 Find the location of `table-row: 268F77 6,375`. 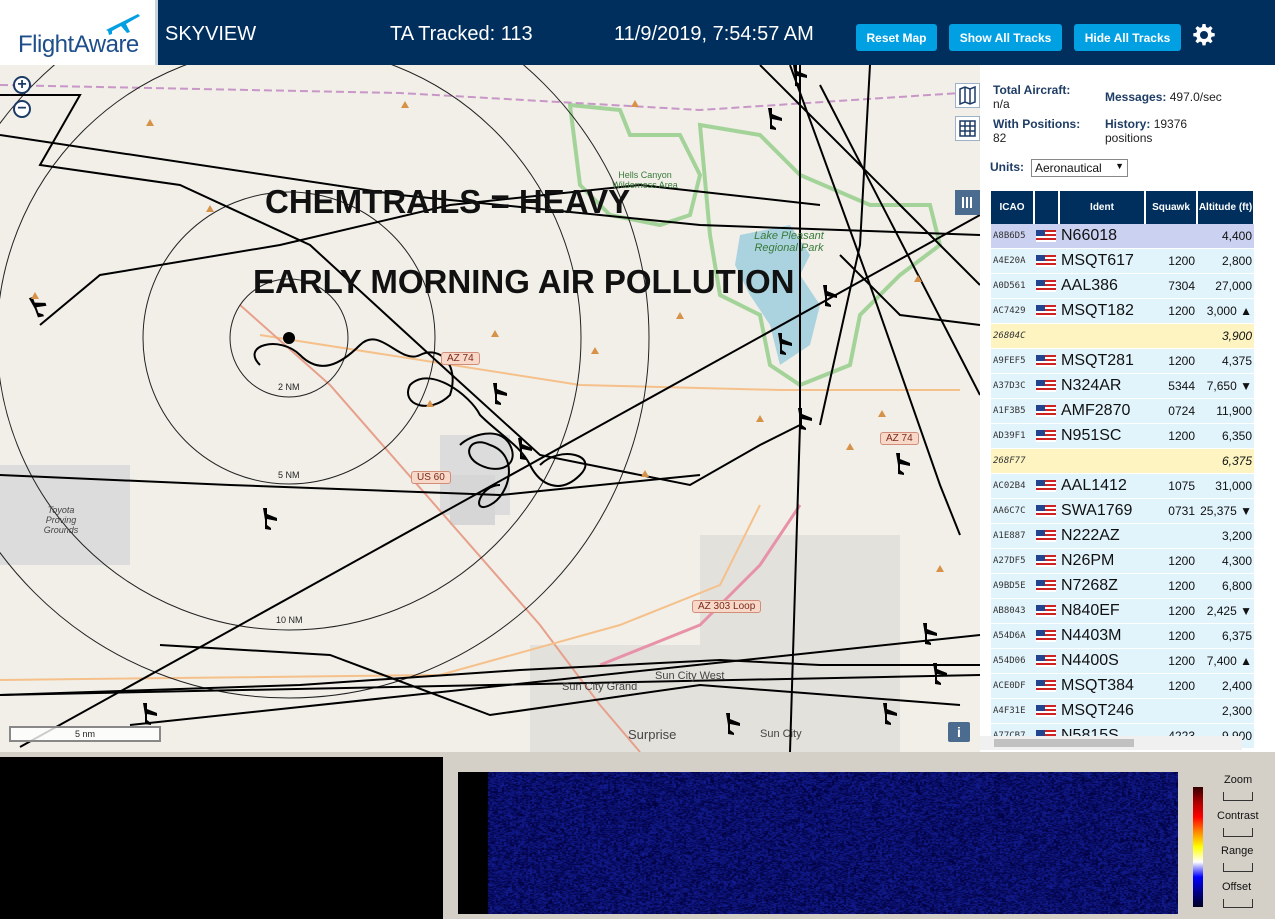

table-row: 268F77 6,375 is located at coordinates (1122, 461).